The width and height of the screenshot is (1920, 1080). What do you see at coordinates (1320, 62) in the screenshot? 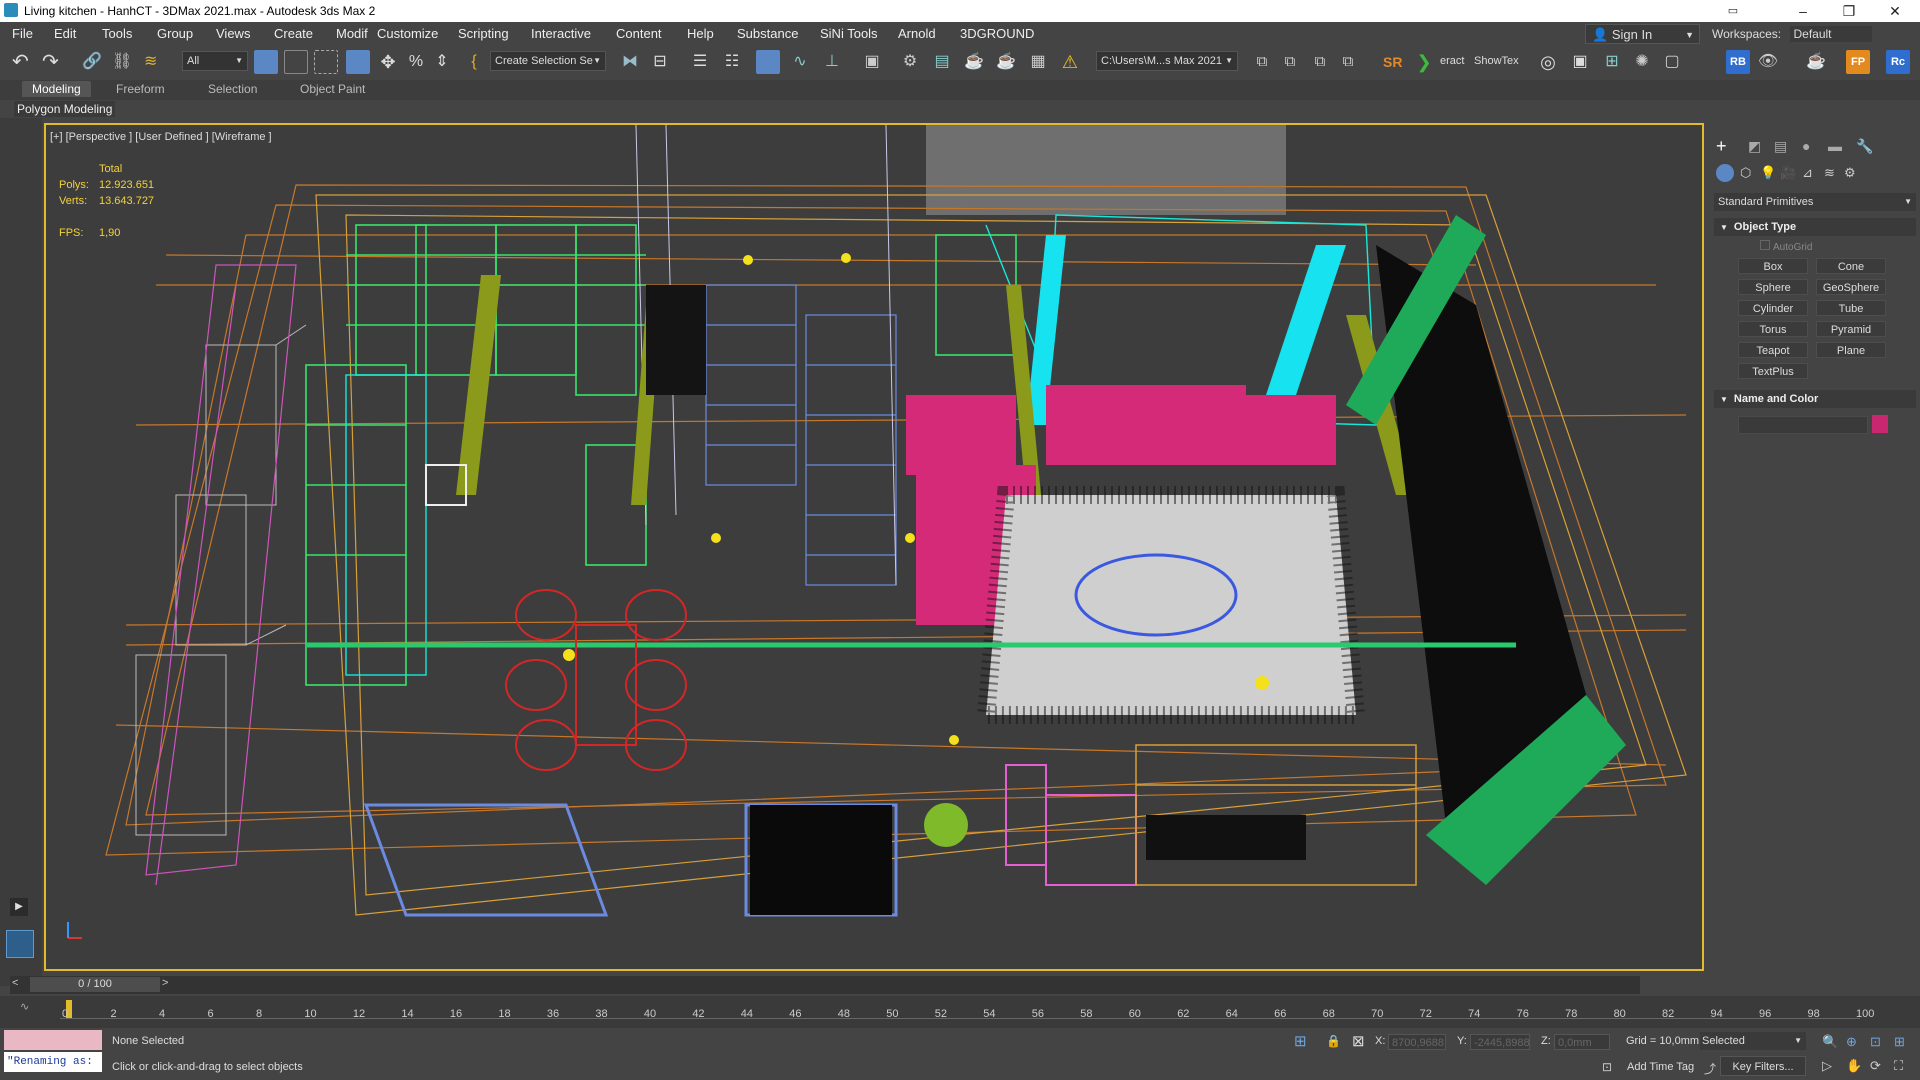
I see `sini-tool-3-icon: ⧉` at bounding box center [1320, 62].